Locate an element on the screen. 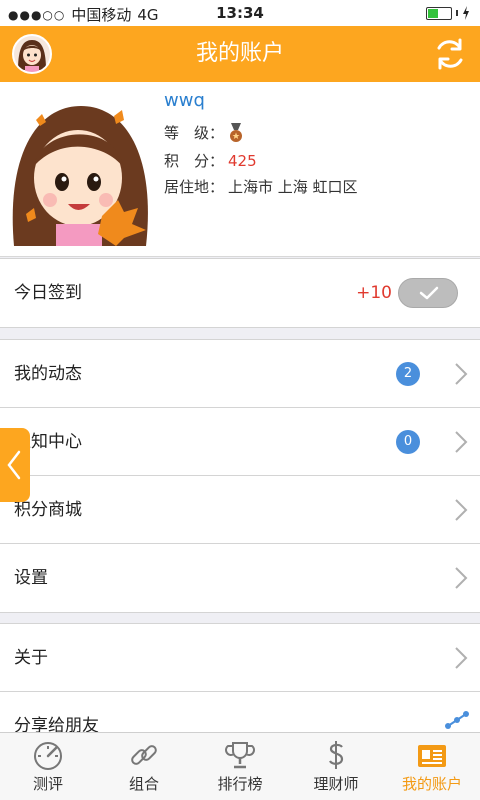 This screenshot has height=800, width=480. bottom-tab-bar: 测评 组合 排行榜 理财师 我的账户 is located at coordinates (240, 766).